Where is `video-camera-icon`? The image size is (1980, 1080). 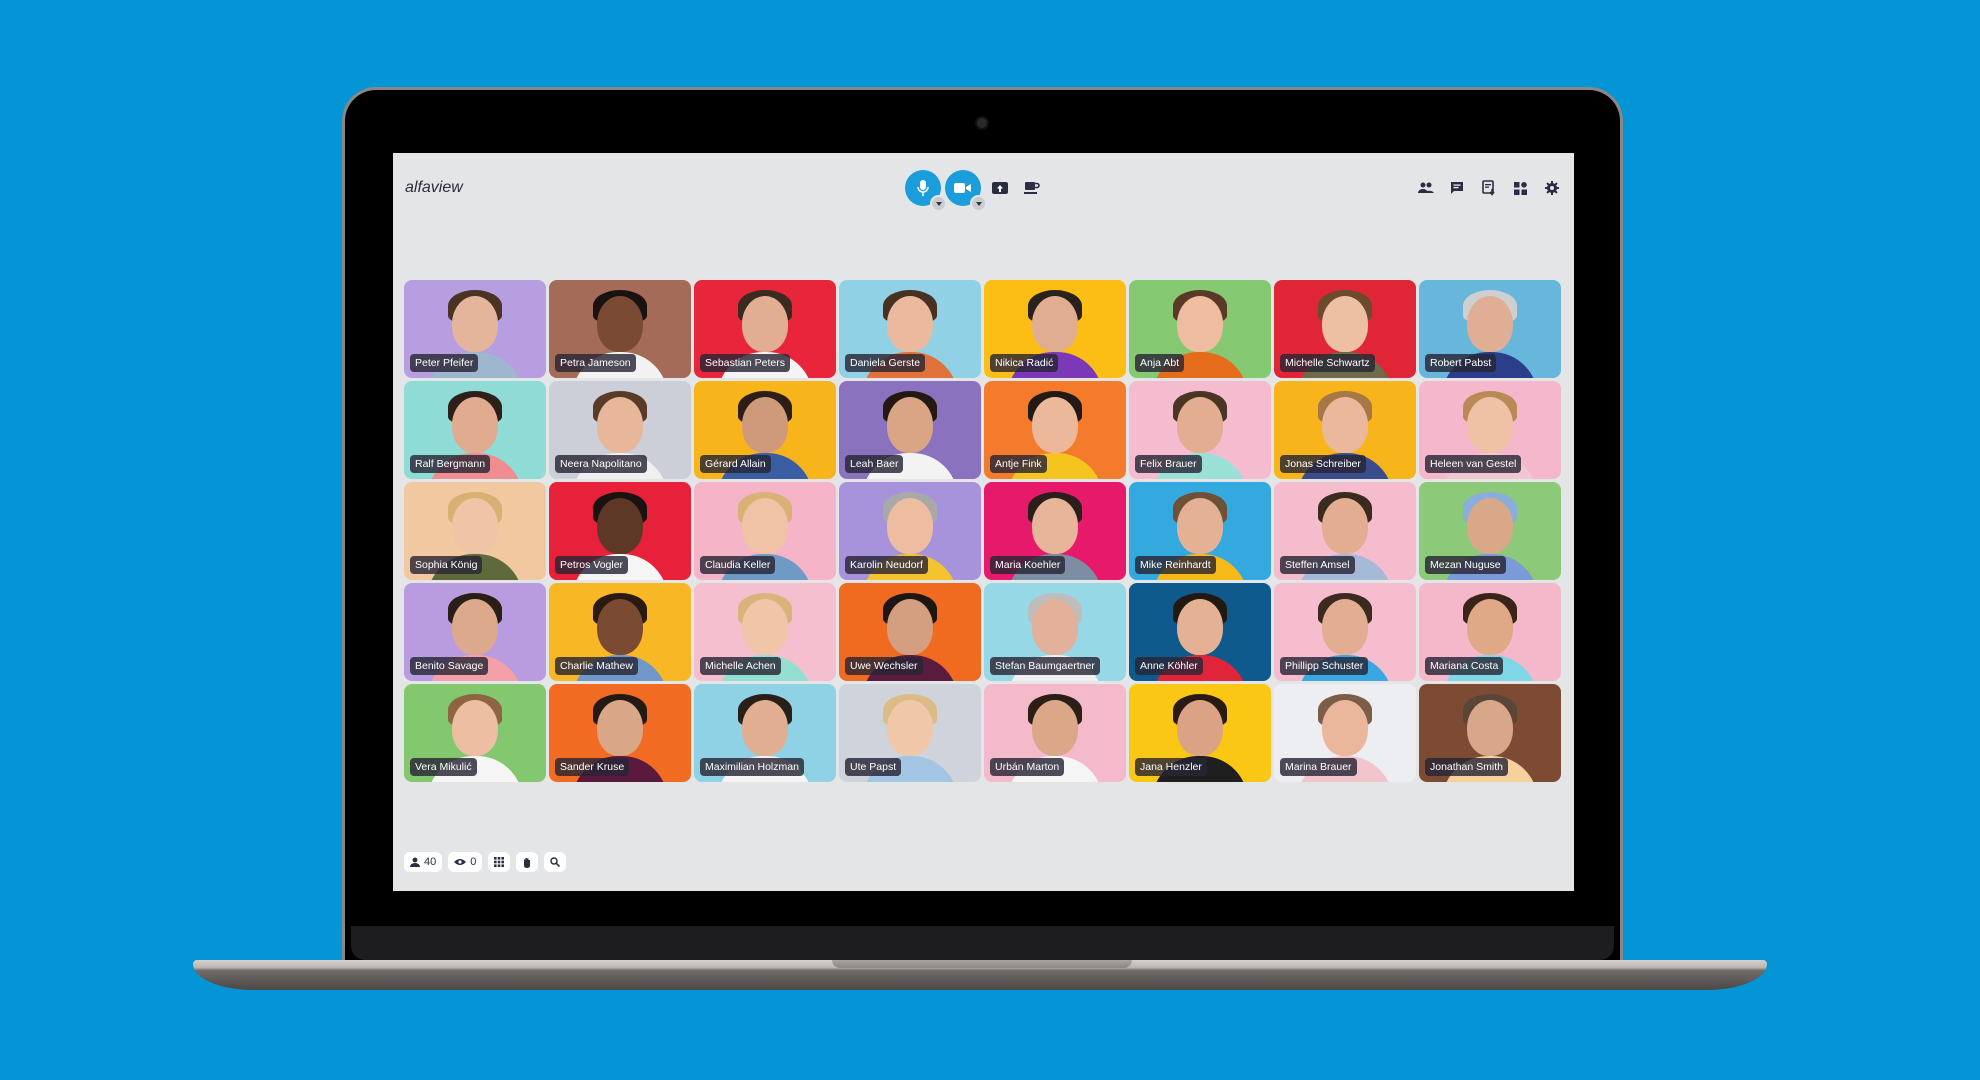
video-camera-icon is located at coordinates (963, 188).